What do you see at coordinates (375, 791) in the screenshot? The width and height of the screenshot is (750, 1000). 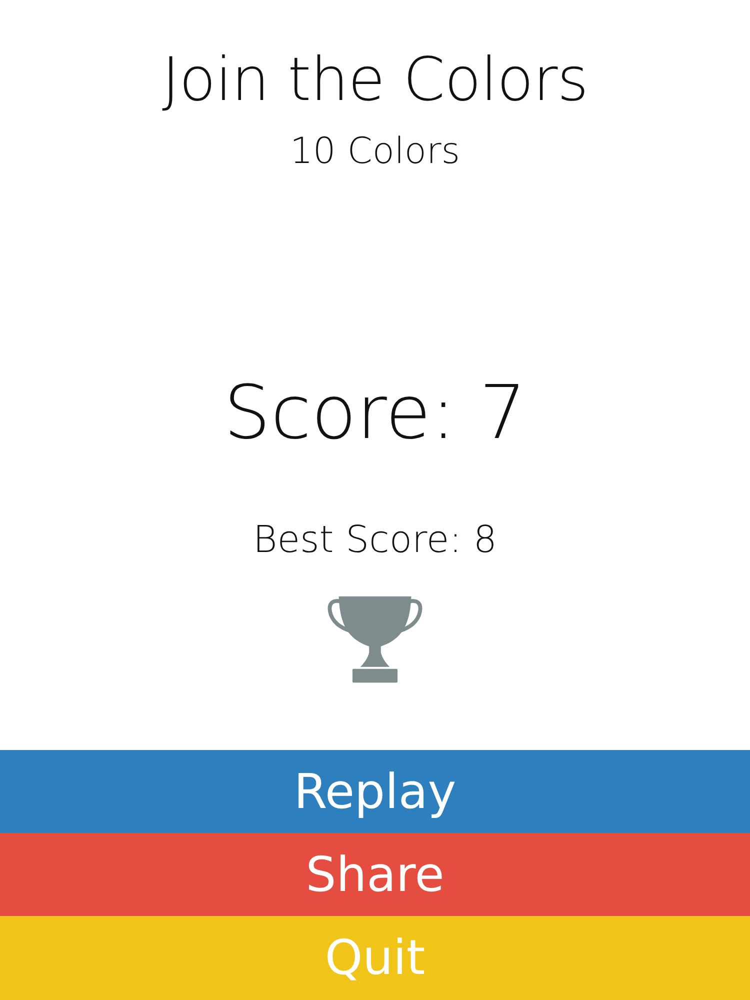 I see `menu-button: Replay` at bounding box center [375, 791].